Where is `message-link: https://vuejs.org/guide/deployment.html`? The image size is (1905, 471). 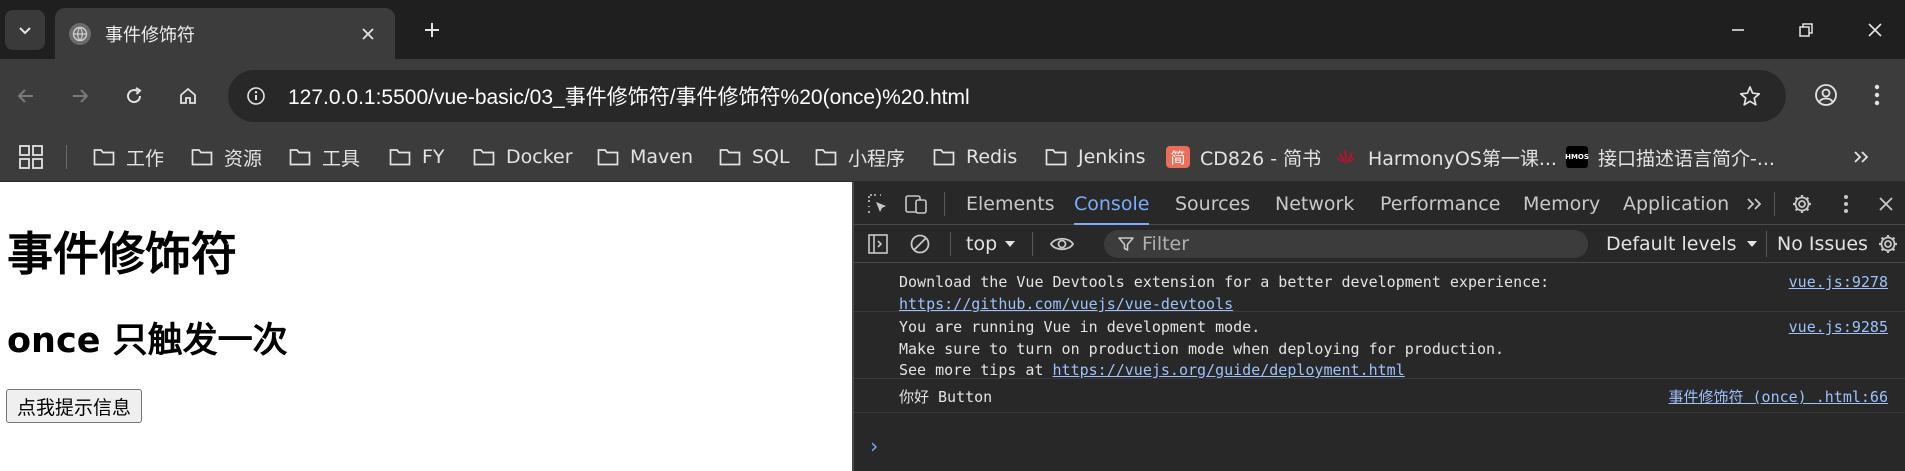
message-link: https://vuejs.org/guide/deployment.html is located at coordinates (1229, 370).